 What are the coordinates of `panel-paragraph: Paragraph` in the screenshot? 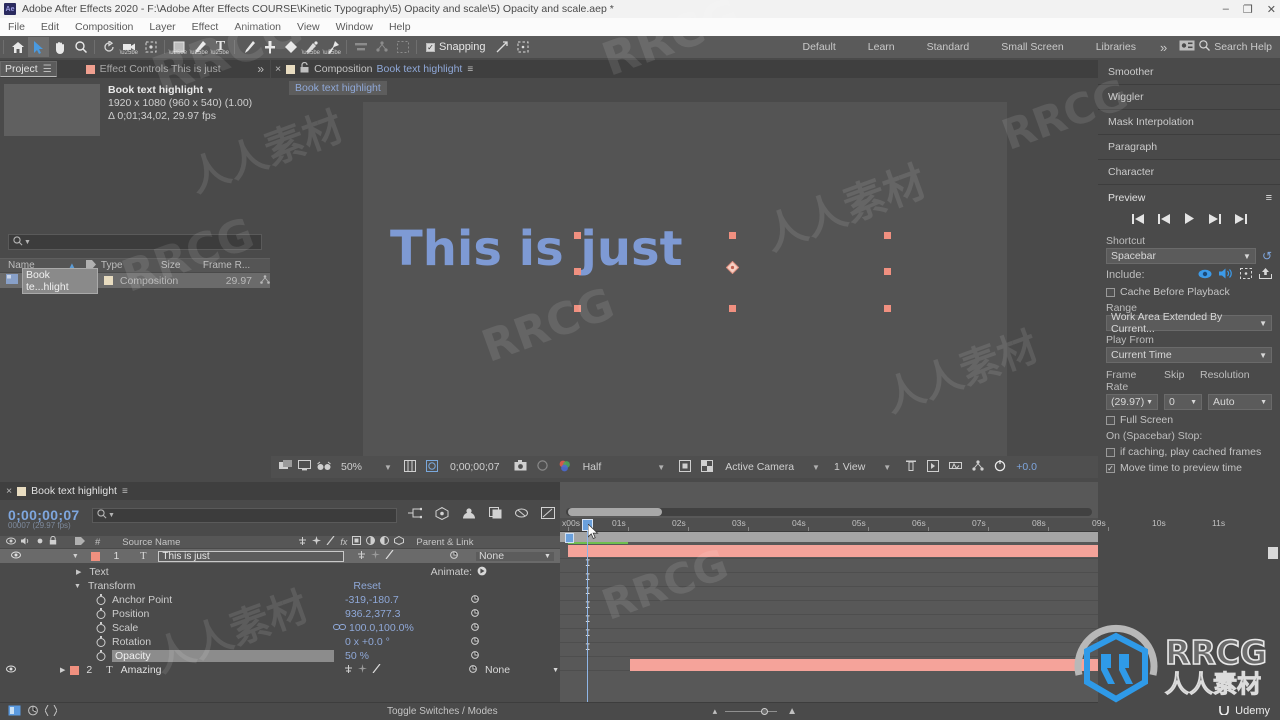 It's located at (1189, 147).